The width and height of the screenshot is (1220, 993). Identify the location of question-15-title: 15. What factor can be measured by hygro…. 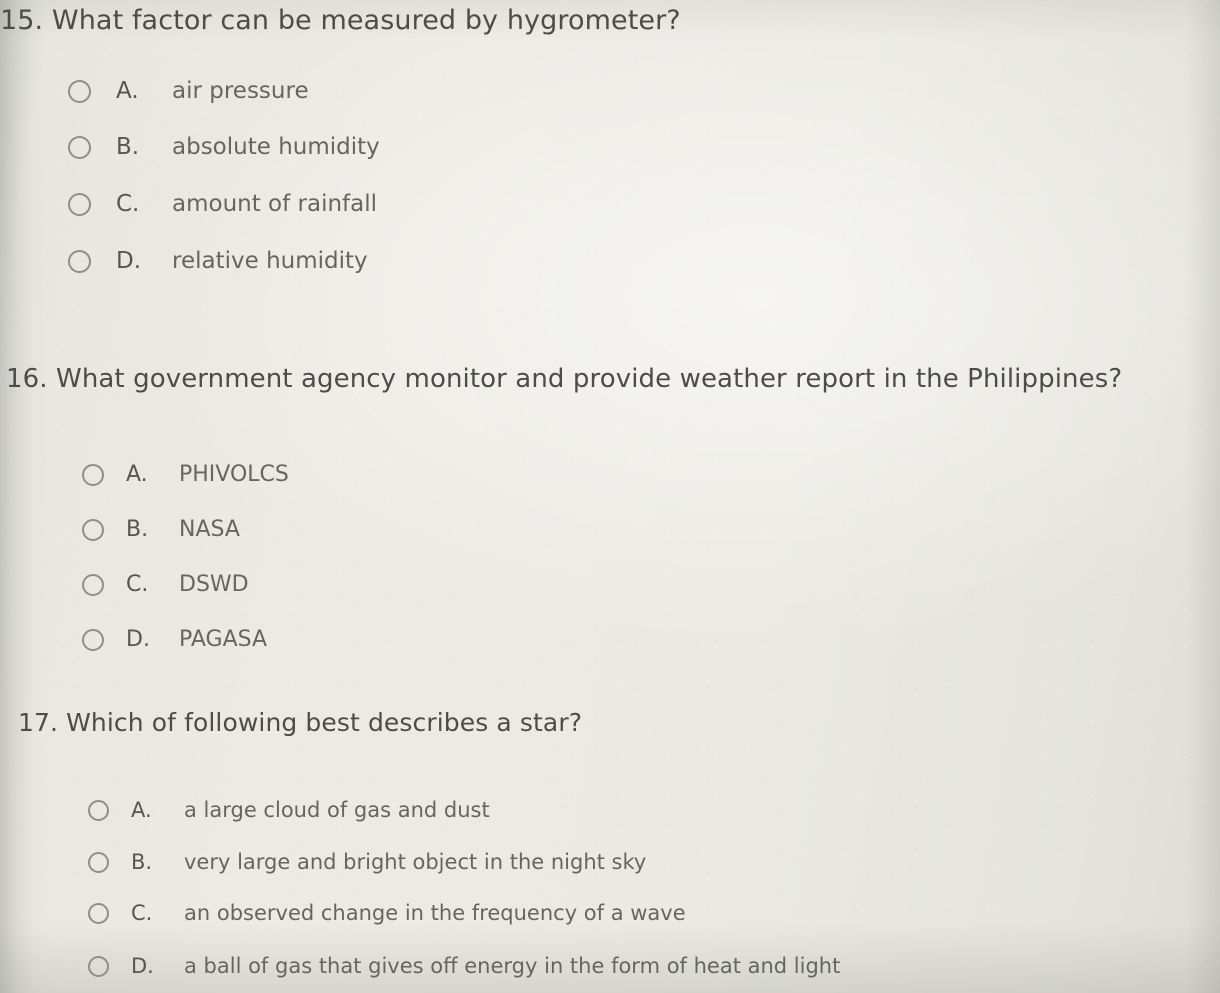
(340, 20).